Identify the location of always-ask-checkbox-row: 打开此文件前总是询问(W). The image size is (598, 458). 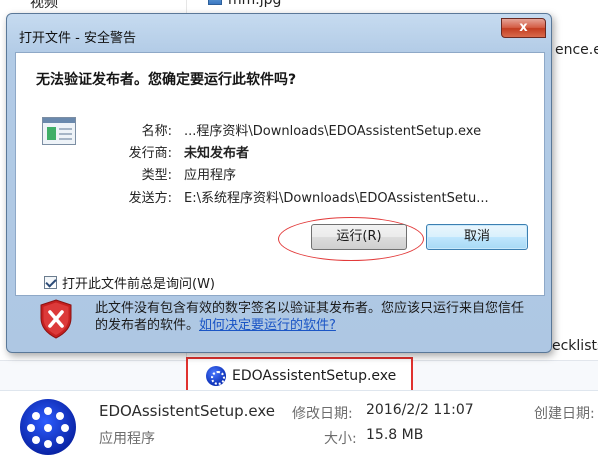
(129, 282).